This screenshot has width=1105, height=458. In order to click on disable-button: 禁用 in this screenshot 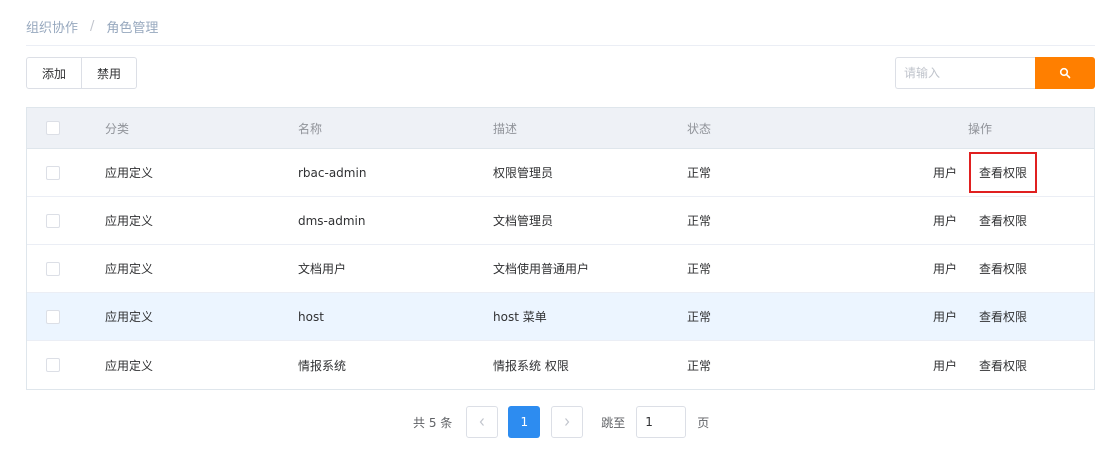, I will do `click(109, 73)`.